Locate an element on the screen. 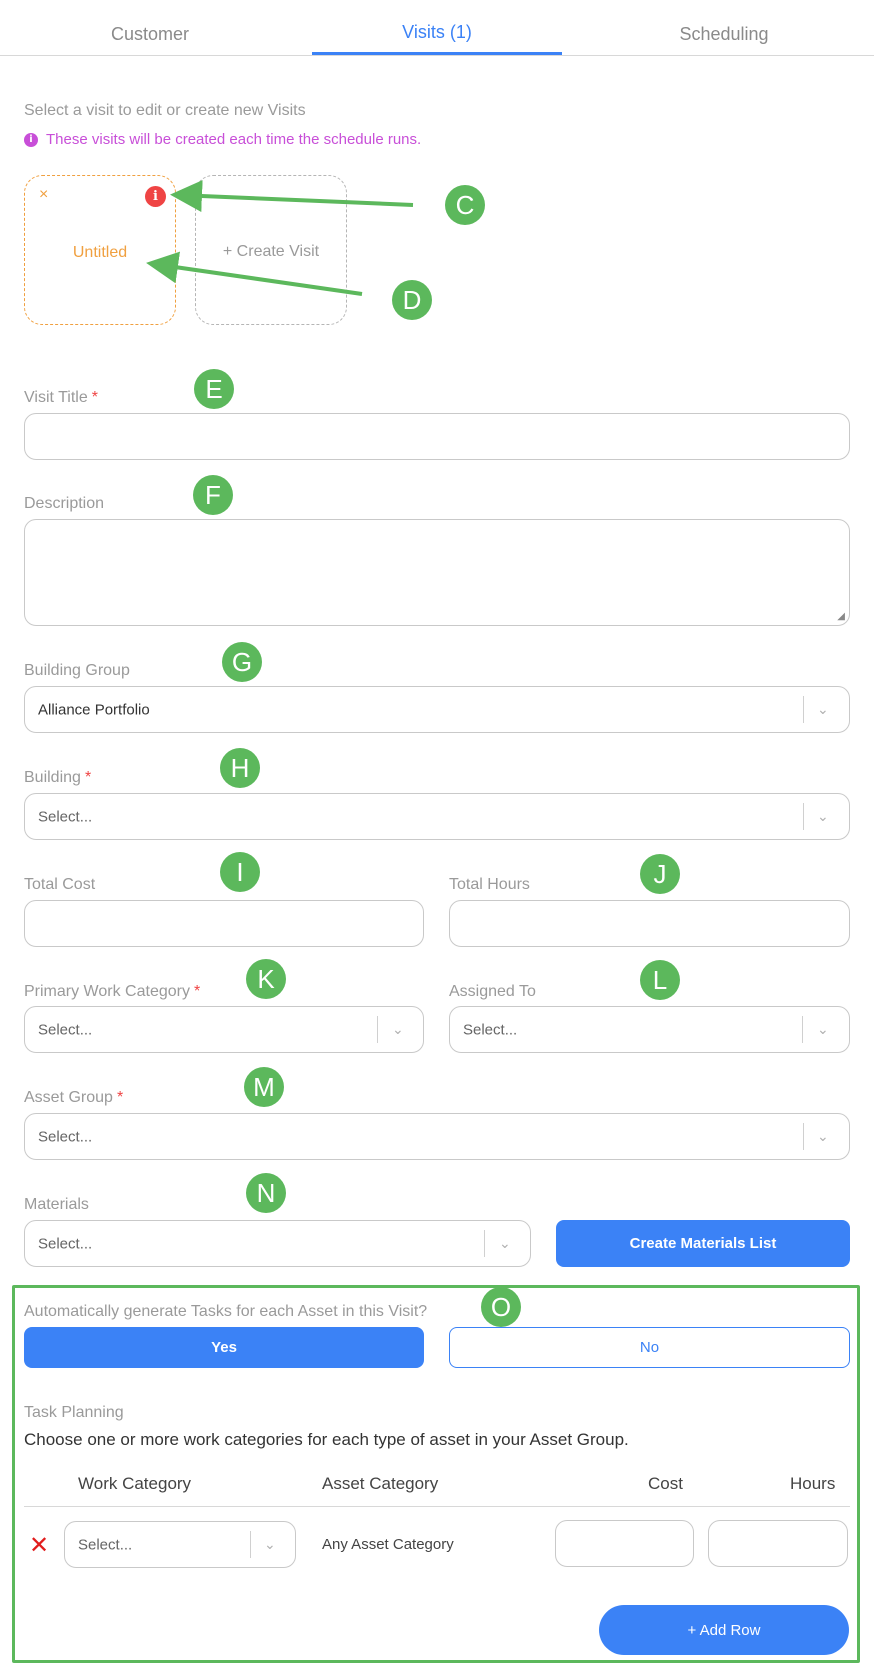  annotation-marker-f: F is located at coordinates (213, 495).